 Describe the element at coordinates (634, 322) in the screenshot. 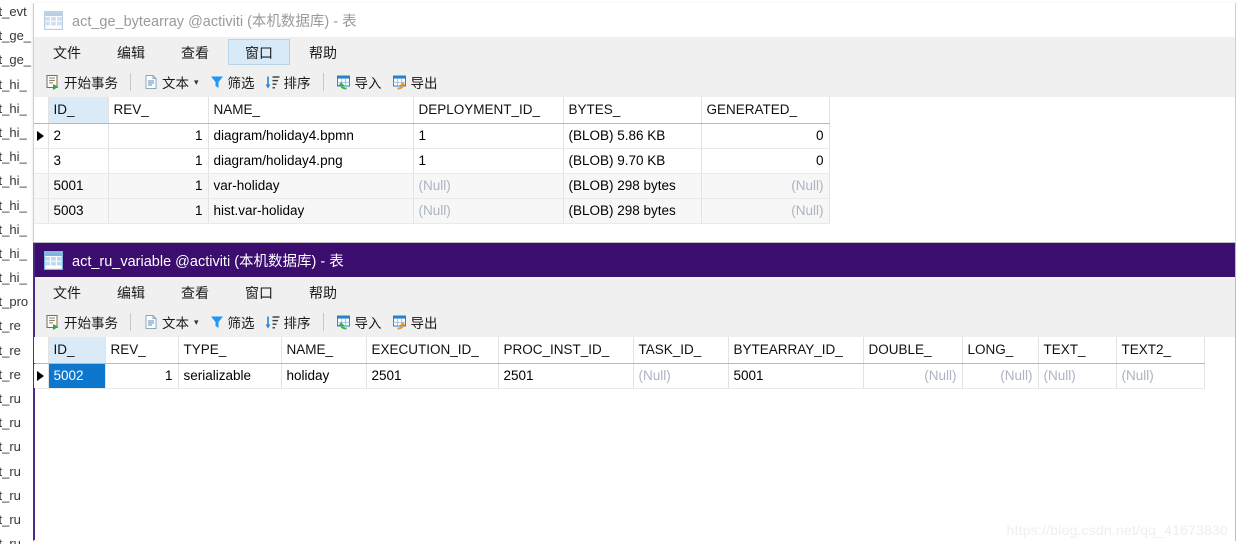

I see `toolbar-act-ru-variable: 开始事务 文本 ▾ 筛选 排序 导入 导出` at that location.